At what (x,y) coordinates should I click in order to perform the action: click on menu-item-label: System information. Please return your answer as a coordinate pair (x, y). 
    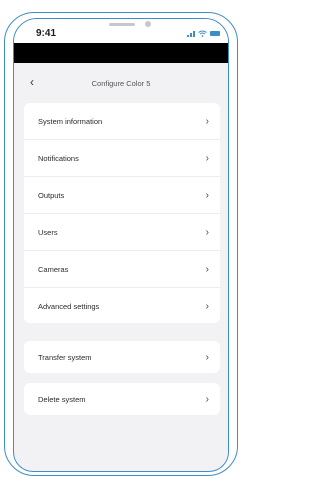
    Looking at the image, I should click on (70, 121).